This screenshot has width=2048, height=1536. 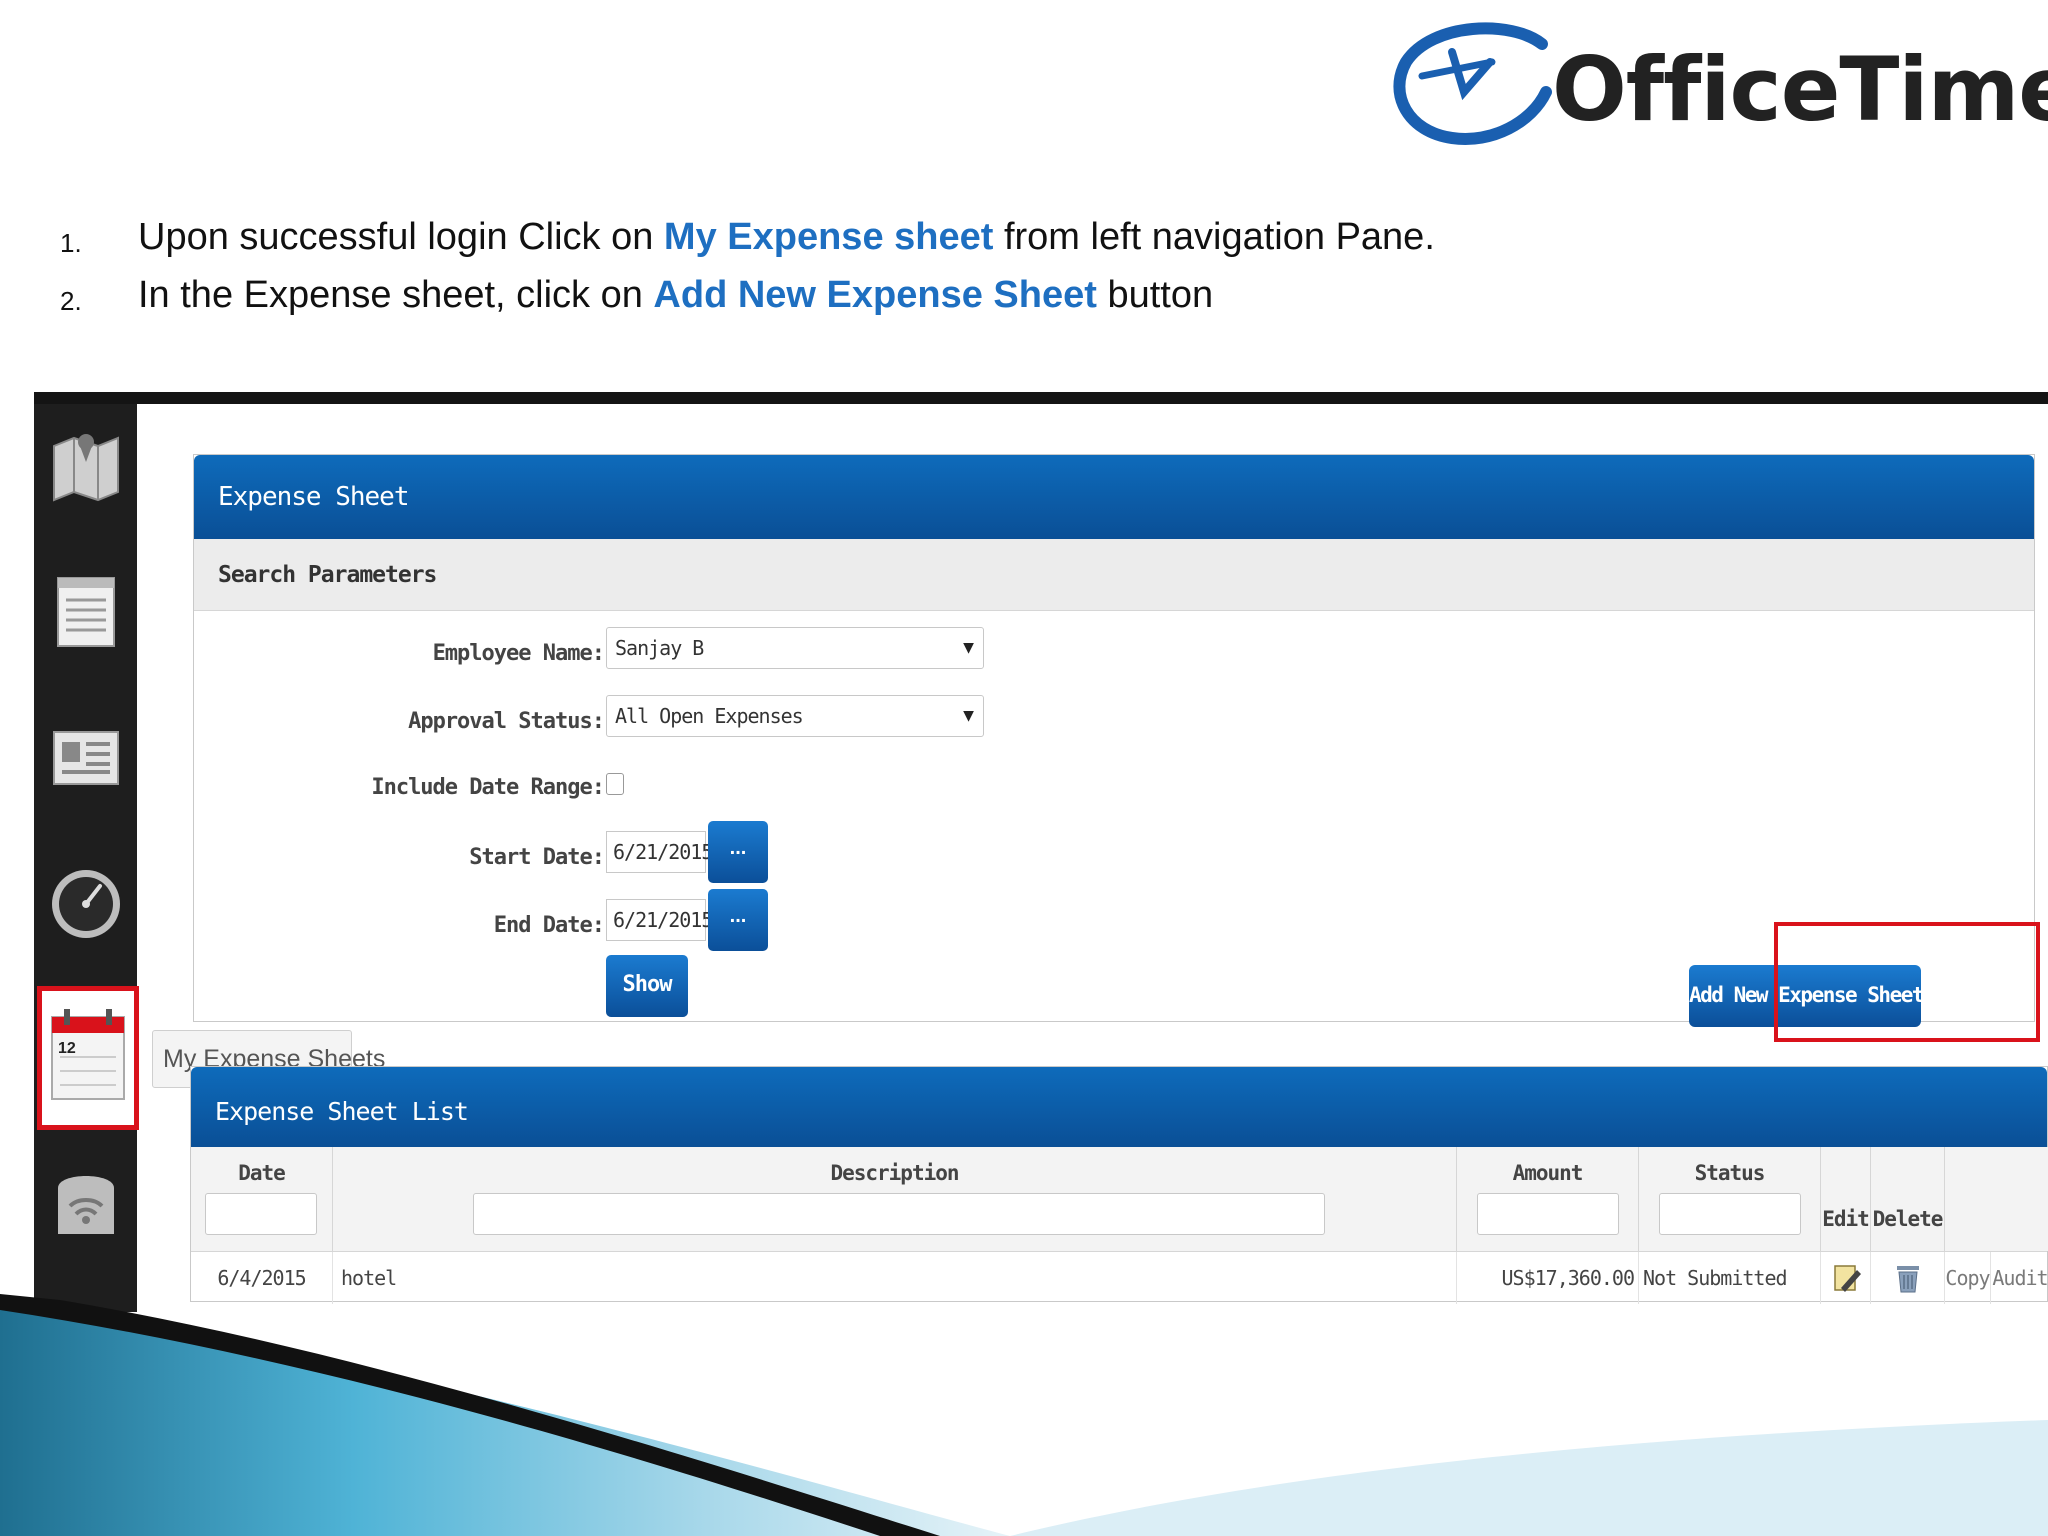 What do you see at coordinates (67, 1048) in the screenshot?
I see `calendar-day: 12` at bounding box center [67, 1048].